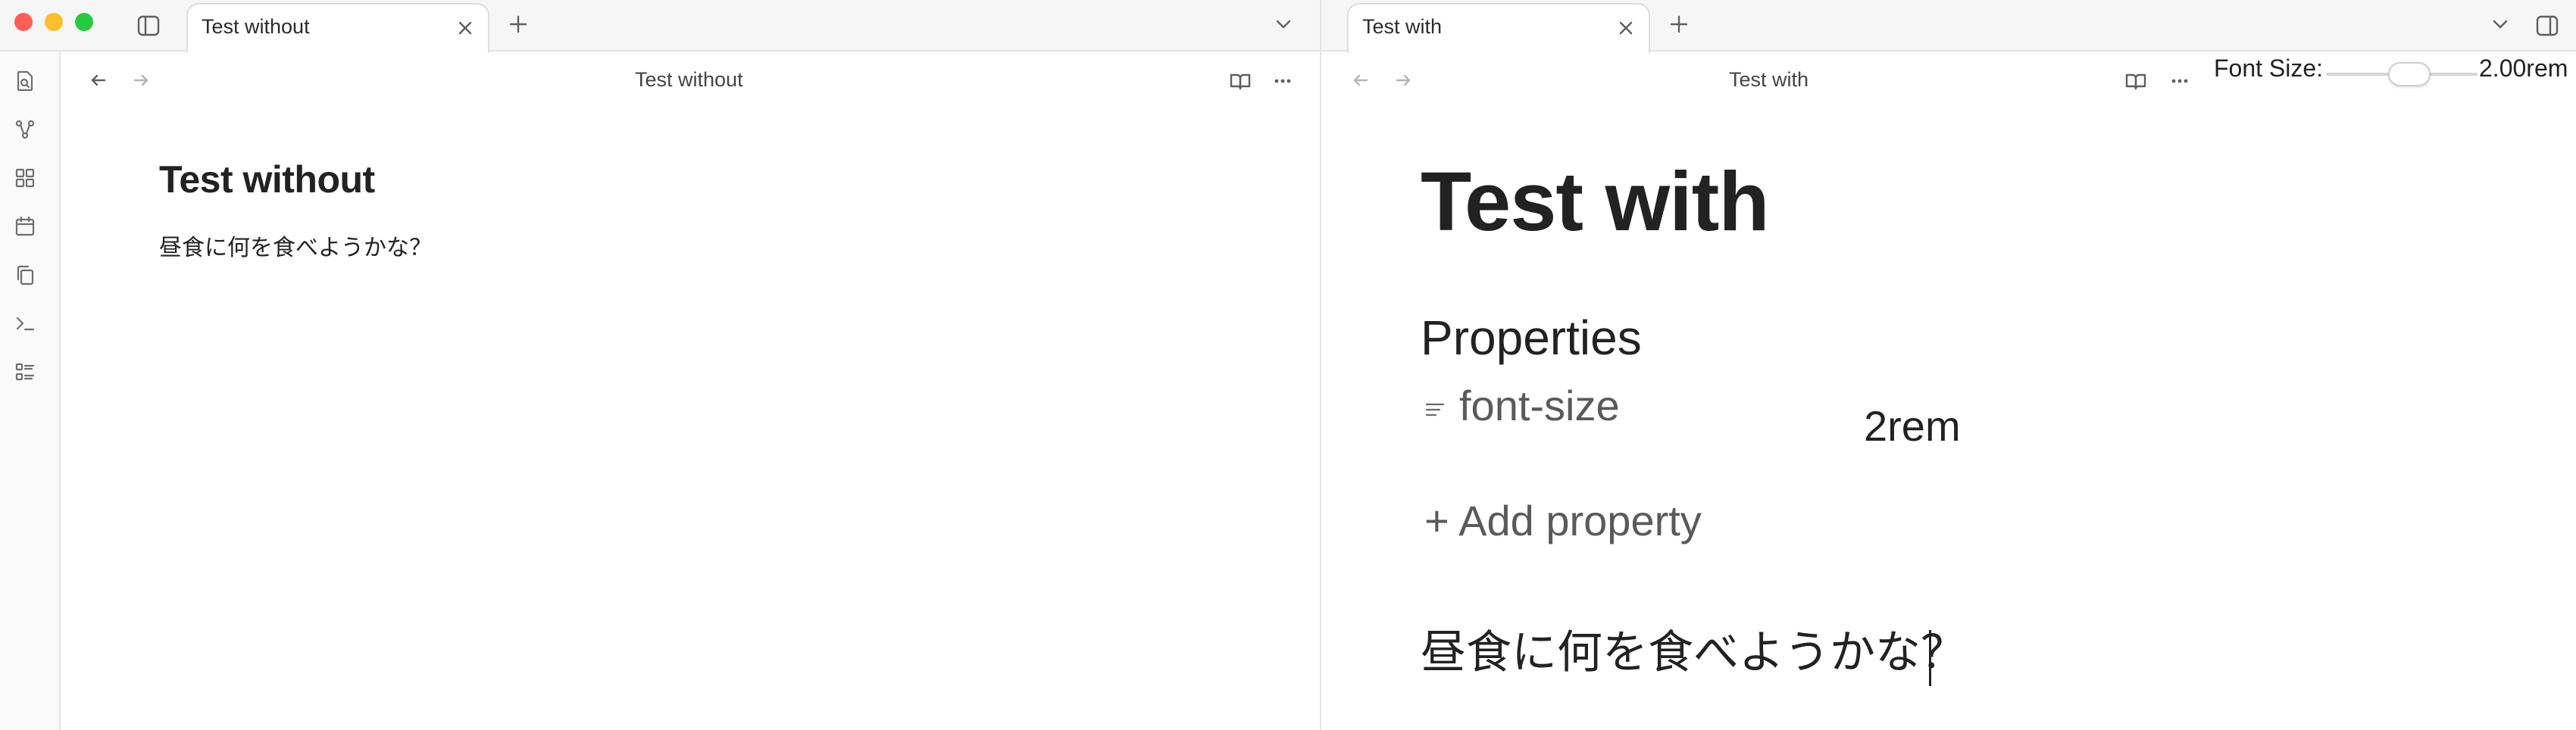 The width and height of the screenshot is (2576, 730). I want to click on font-size-label: Font Size:, so click(2269, 68).